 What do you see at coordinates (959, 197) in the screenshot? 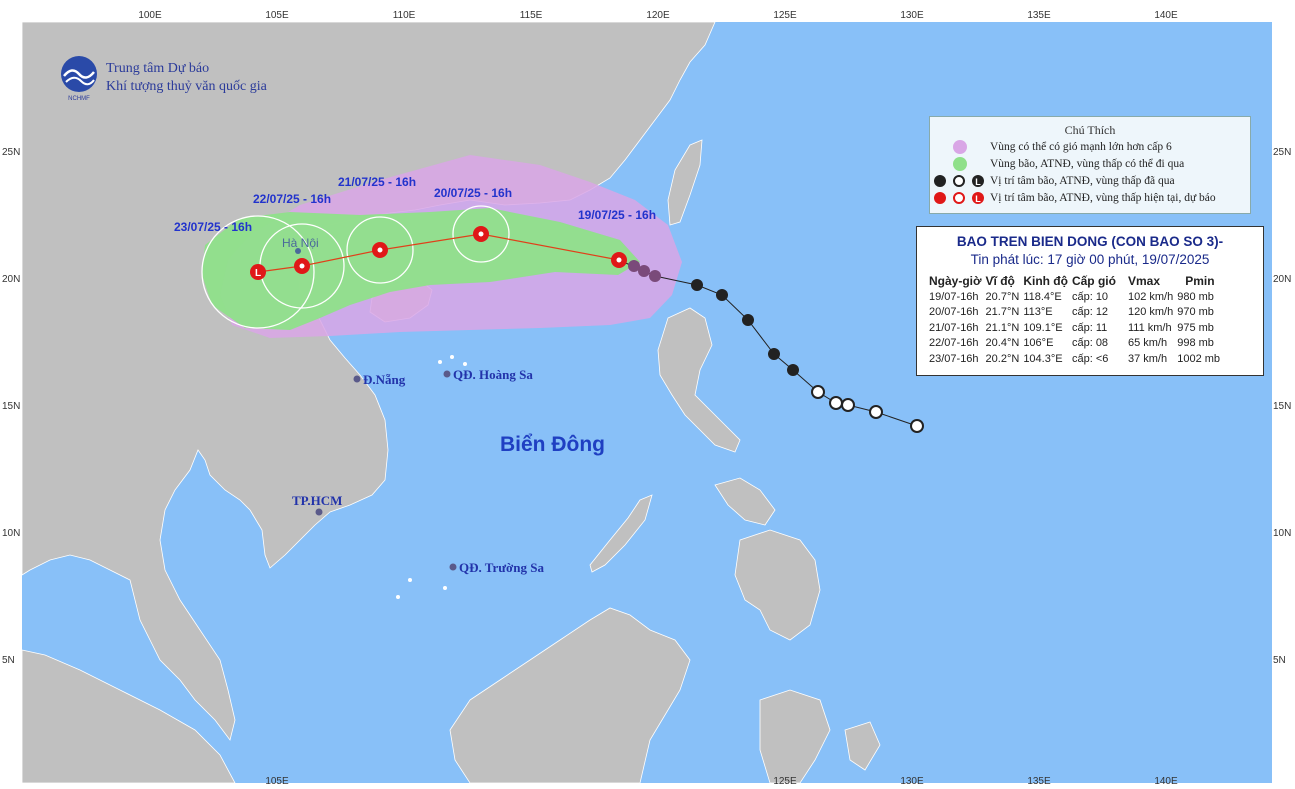
I see `current-position-symbols-icon: L` at bounding box center [959, 197].